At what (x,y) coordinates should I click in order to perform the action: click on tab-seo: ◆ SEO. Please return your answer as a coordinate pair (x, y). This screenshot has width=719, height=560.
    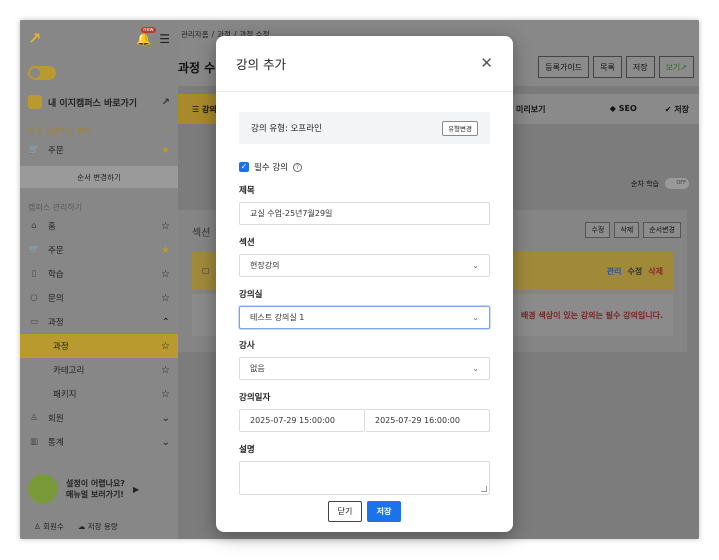
    Looking at the image, I should click on (623, 109).